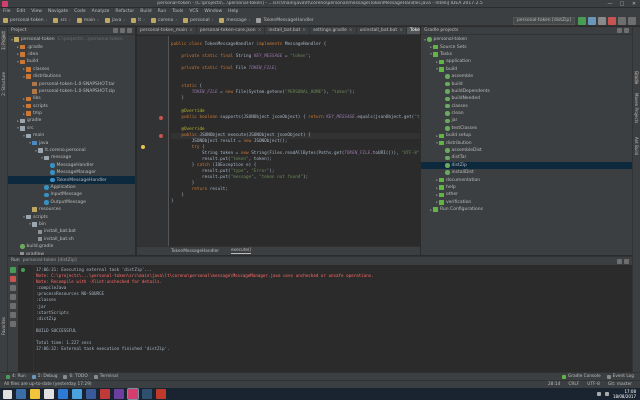  What do you see at coordinates (71, 54) in the screenshot?
I see `project-tree-node: ▸ .idea` at bounding box center [71, 54].